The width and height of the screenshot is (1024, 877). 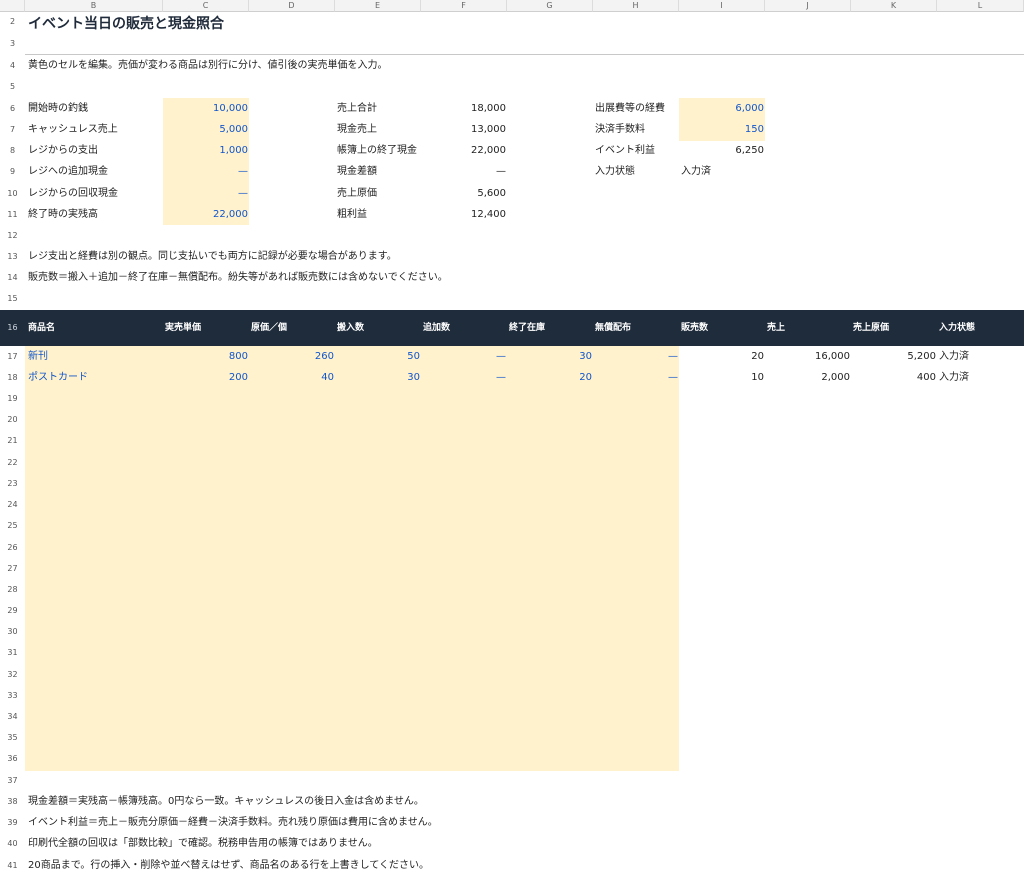 I want to click on col-header-f: F, so click(x=464, y=6).